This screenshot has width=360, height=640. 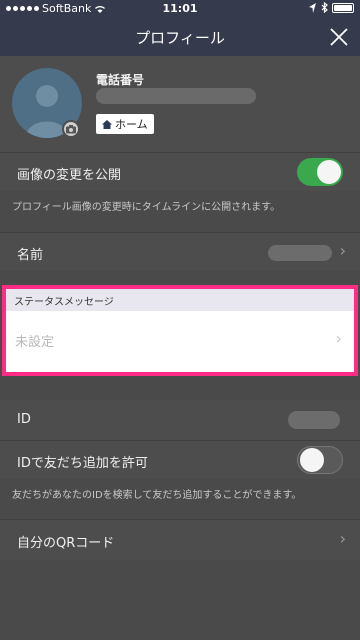 I want to click on allow-id-label: IDで友だち追加を許可, so click(x=82, y=463).